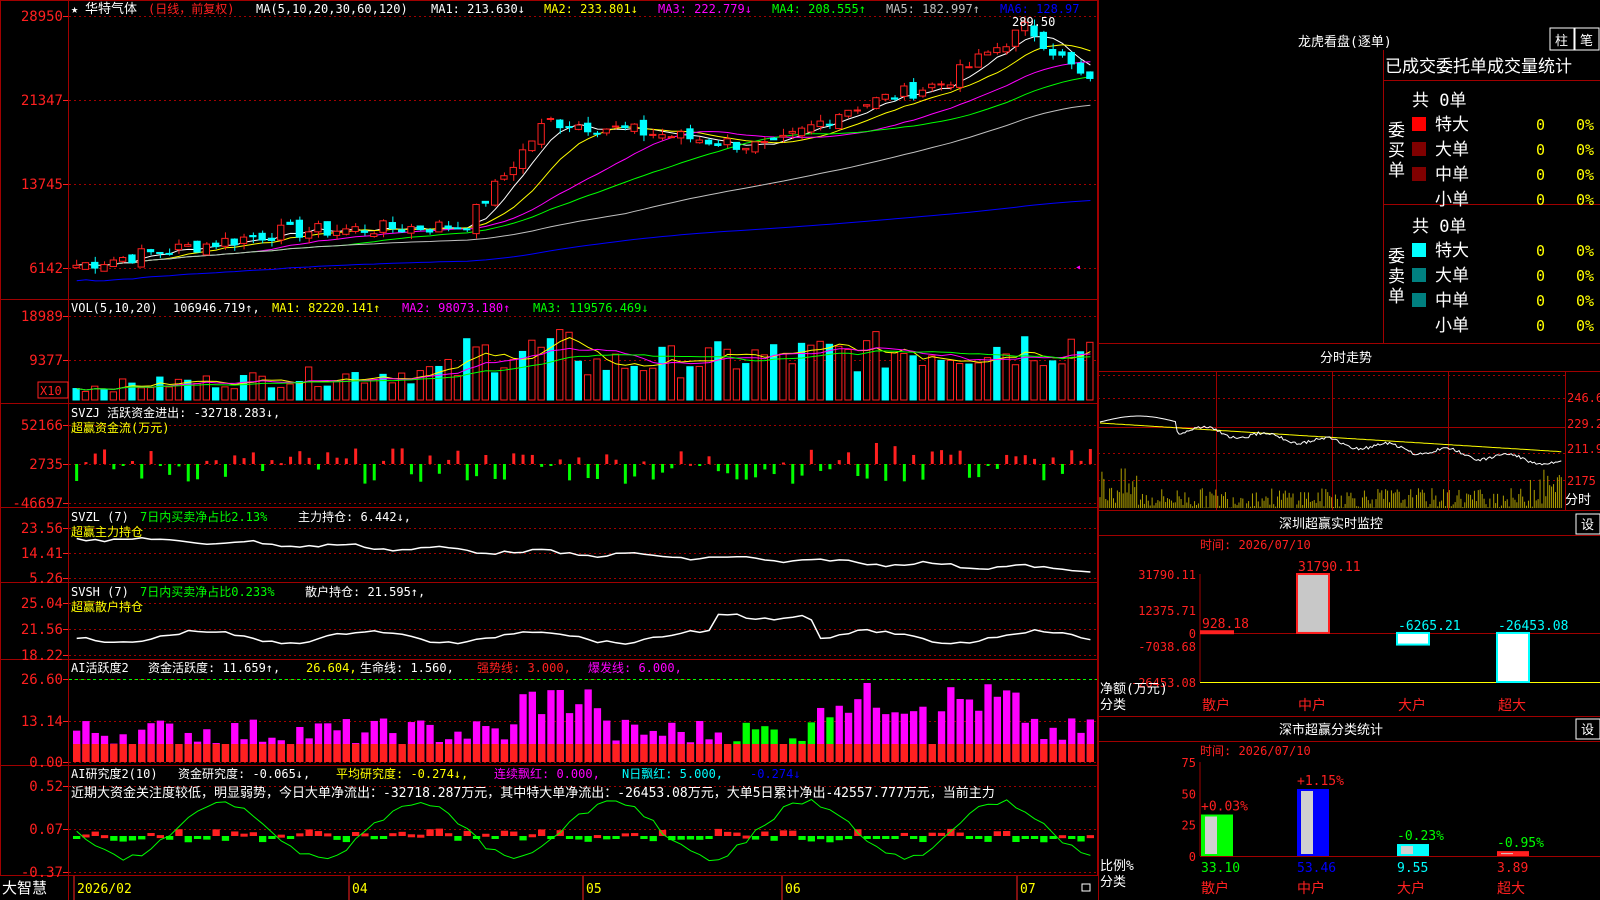  What do you see at coordinates (111, 9) in the screenshot?
I see `stock-name: 华特气体` at bounding box center [111, 9].